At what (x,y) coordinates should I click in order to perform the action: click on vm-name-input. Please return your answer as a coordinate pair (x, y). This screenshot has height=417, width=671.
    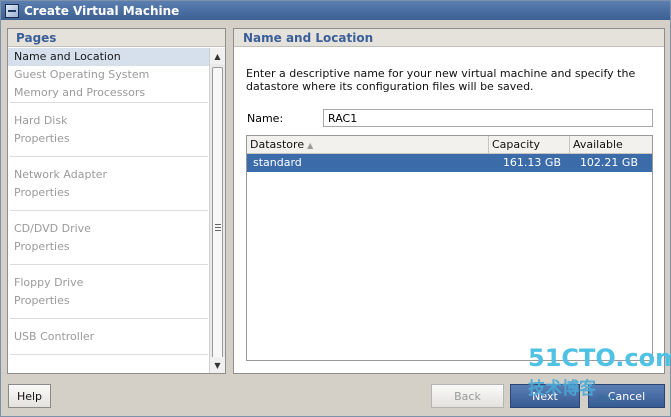
    Looking at the image, I should click on (488, 118).